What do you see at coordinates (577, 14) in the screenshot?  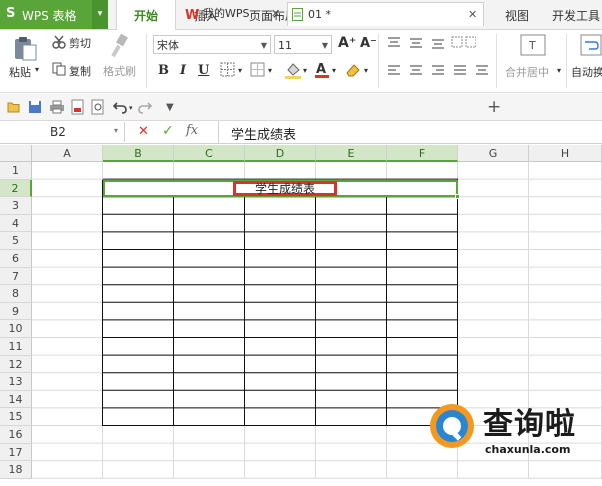 I see `tab-developer: 开发工具` at bounding box center [577, 14].